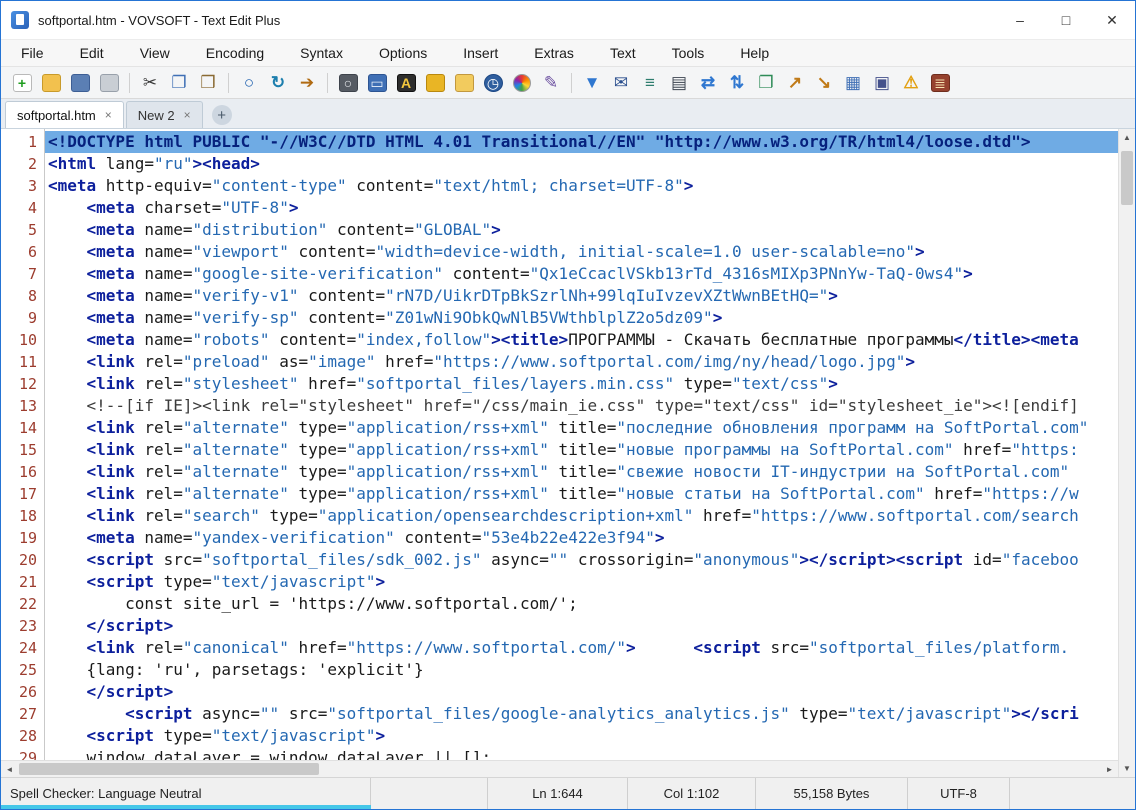 This screenshot has height=810, width=1136. What do you see at coordinates (22, 83) in the screenshot?
I see `new-file-button: +` at bounding box center [22, 83].